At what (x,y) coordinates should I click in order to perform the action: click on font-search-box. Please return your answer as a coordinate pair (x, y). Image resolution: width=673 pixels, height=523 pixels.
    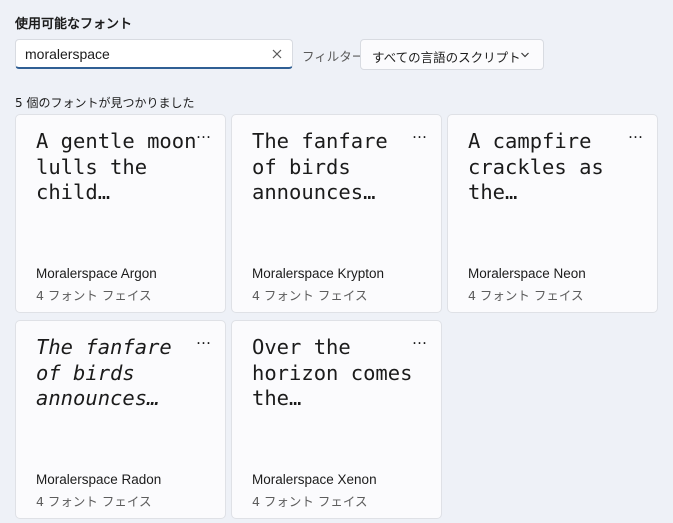
    Looking at the image, I should click on (154, 54).